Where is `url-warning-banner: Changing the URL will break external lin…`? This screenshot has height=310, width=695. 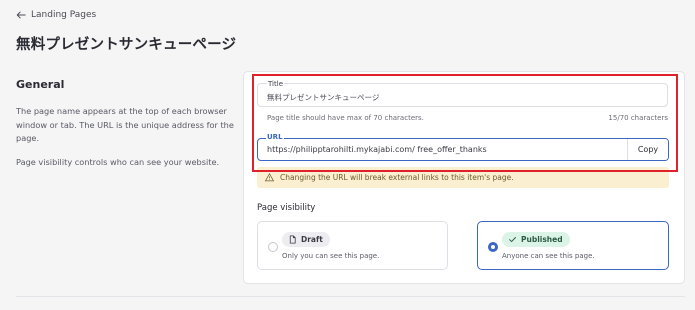 url-warning-banner: Changing the URL will break external lin… is located at coordinates (463, 177).